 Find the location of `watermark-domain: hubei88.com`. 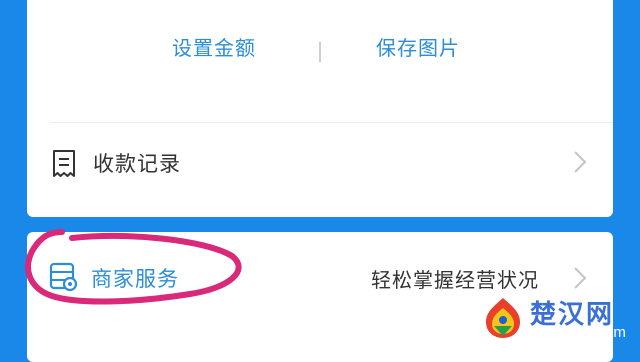

watermark-domain: hubei88.com is located at coordinates (578, 332).